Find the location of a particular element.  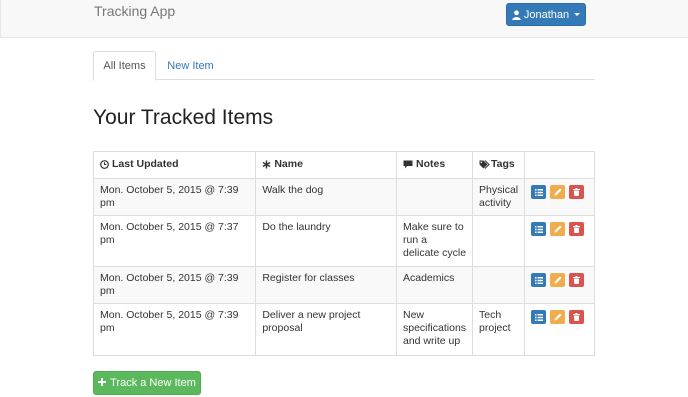

table-header-row: Last Updated Name Notes Tags is located at coordinates (343, 165).